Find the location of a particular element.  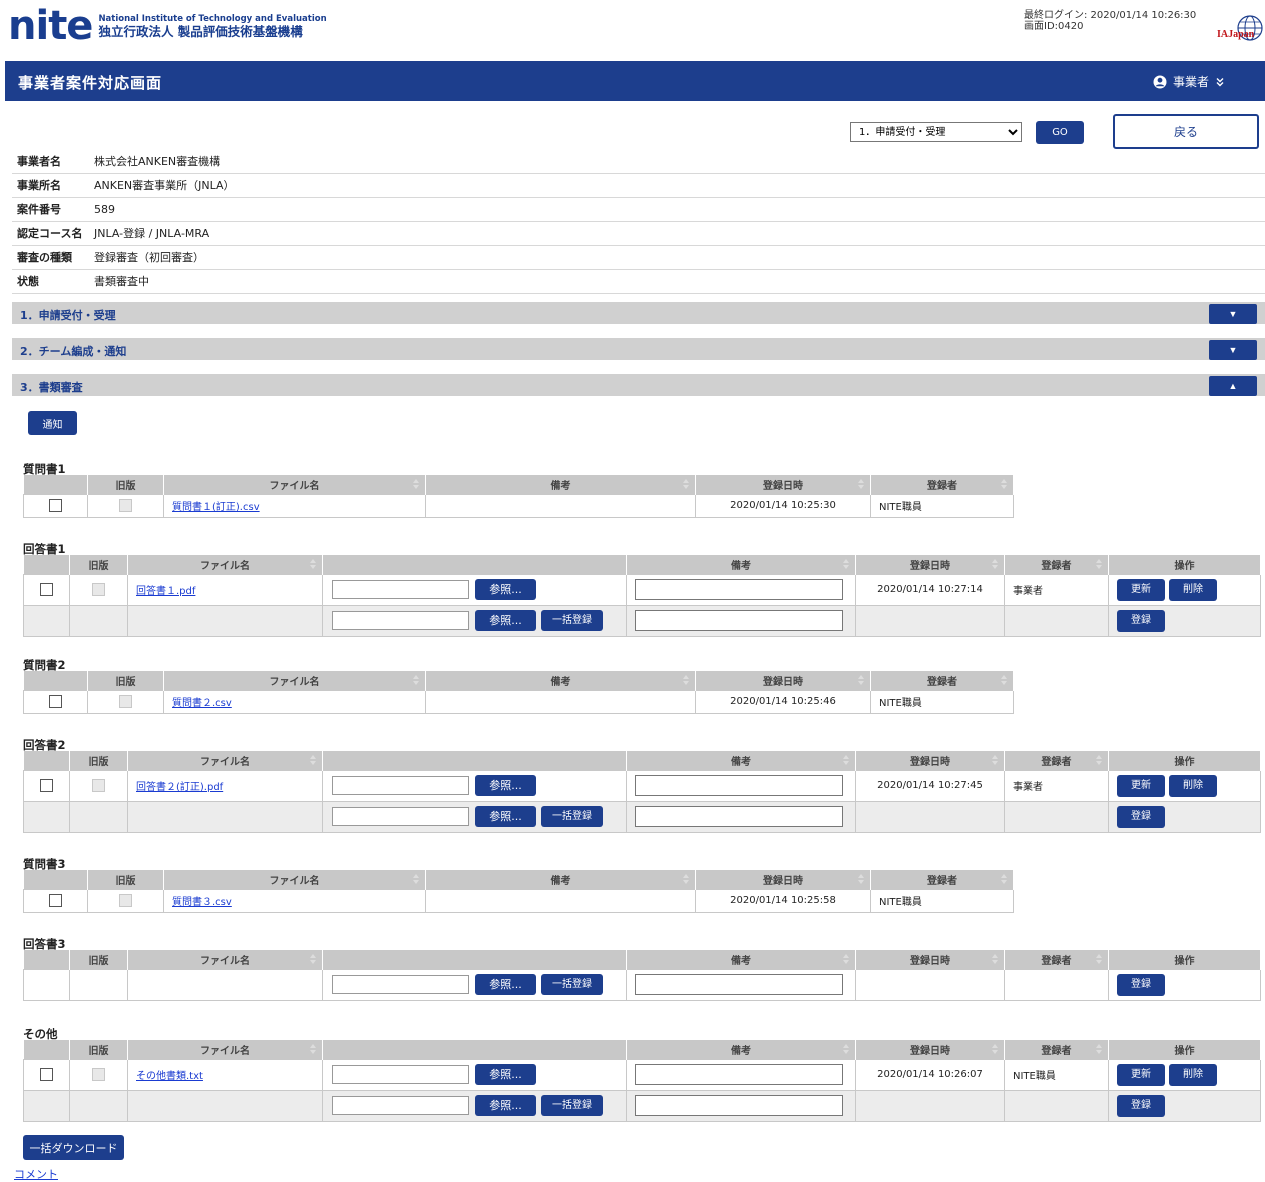

file-link: 回答書１.pdf is located at coordinates (165, 591).